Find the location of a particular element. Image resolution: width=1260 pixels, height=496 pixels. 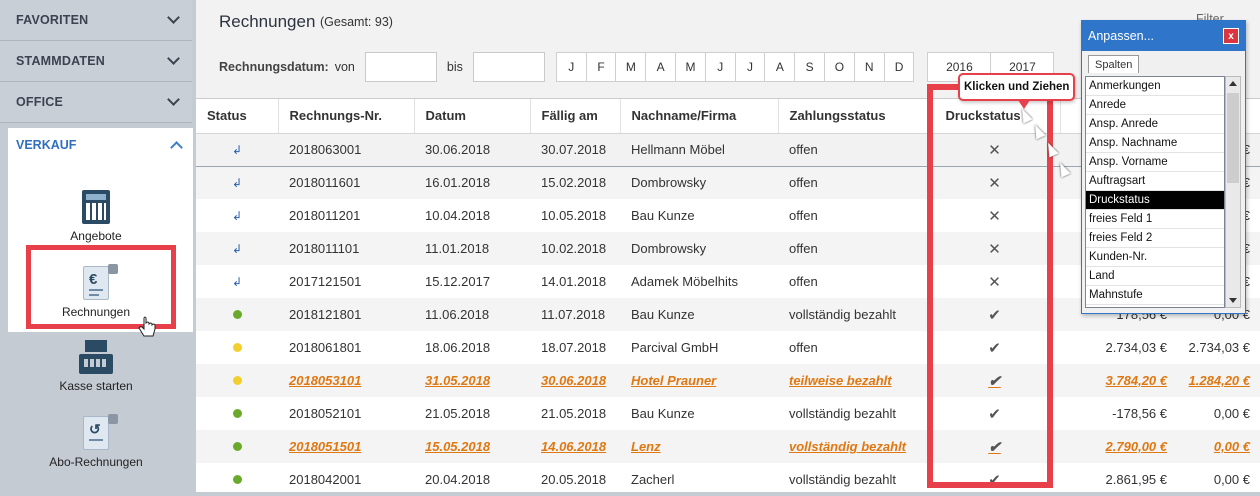

scrollbar-thumb is located at coordinates (1233, 138).